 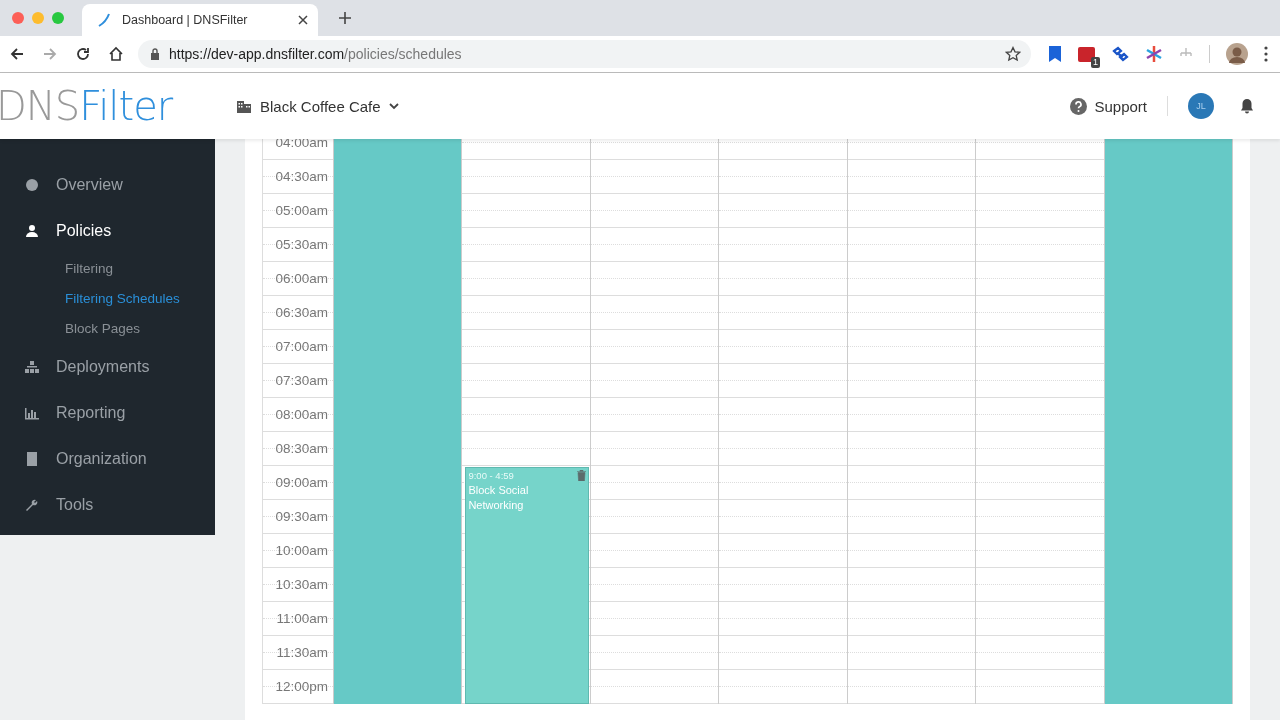 What do you see at coordinates (17, 54) in the screenshot?
I see `back-icon` at bounding box center [17, 54].